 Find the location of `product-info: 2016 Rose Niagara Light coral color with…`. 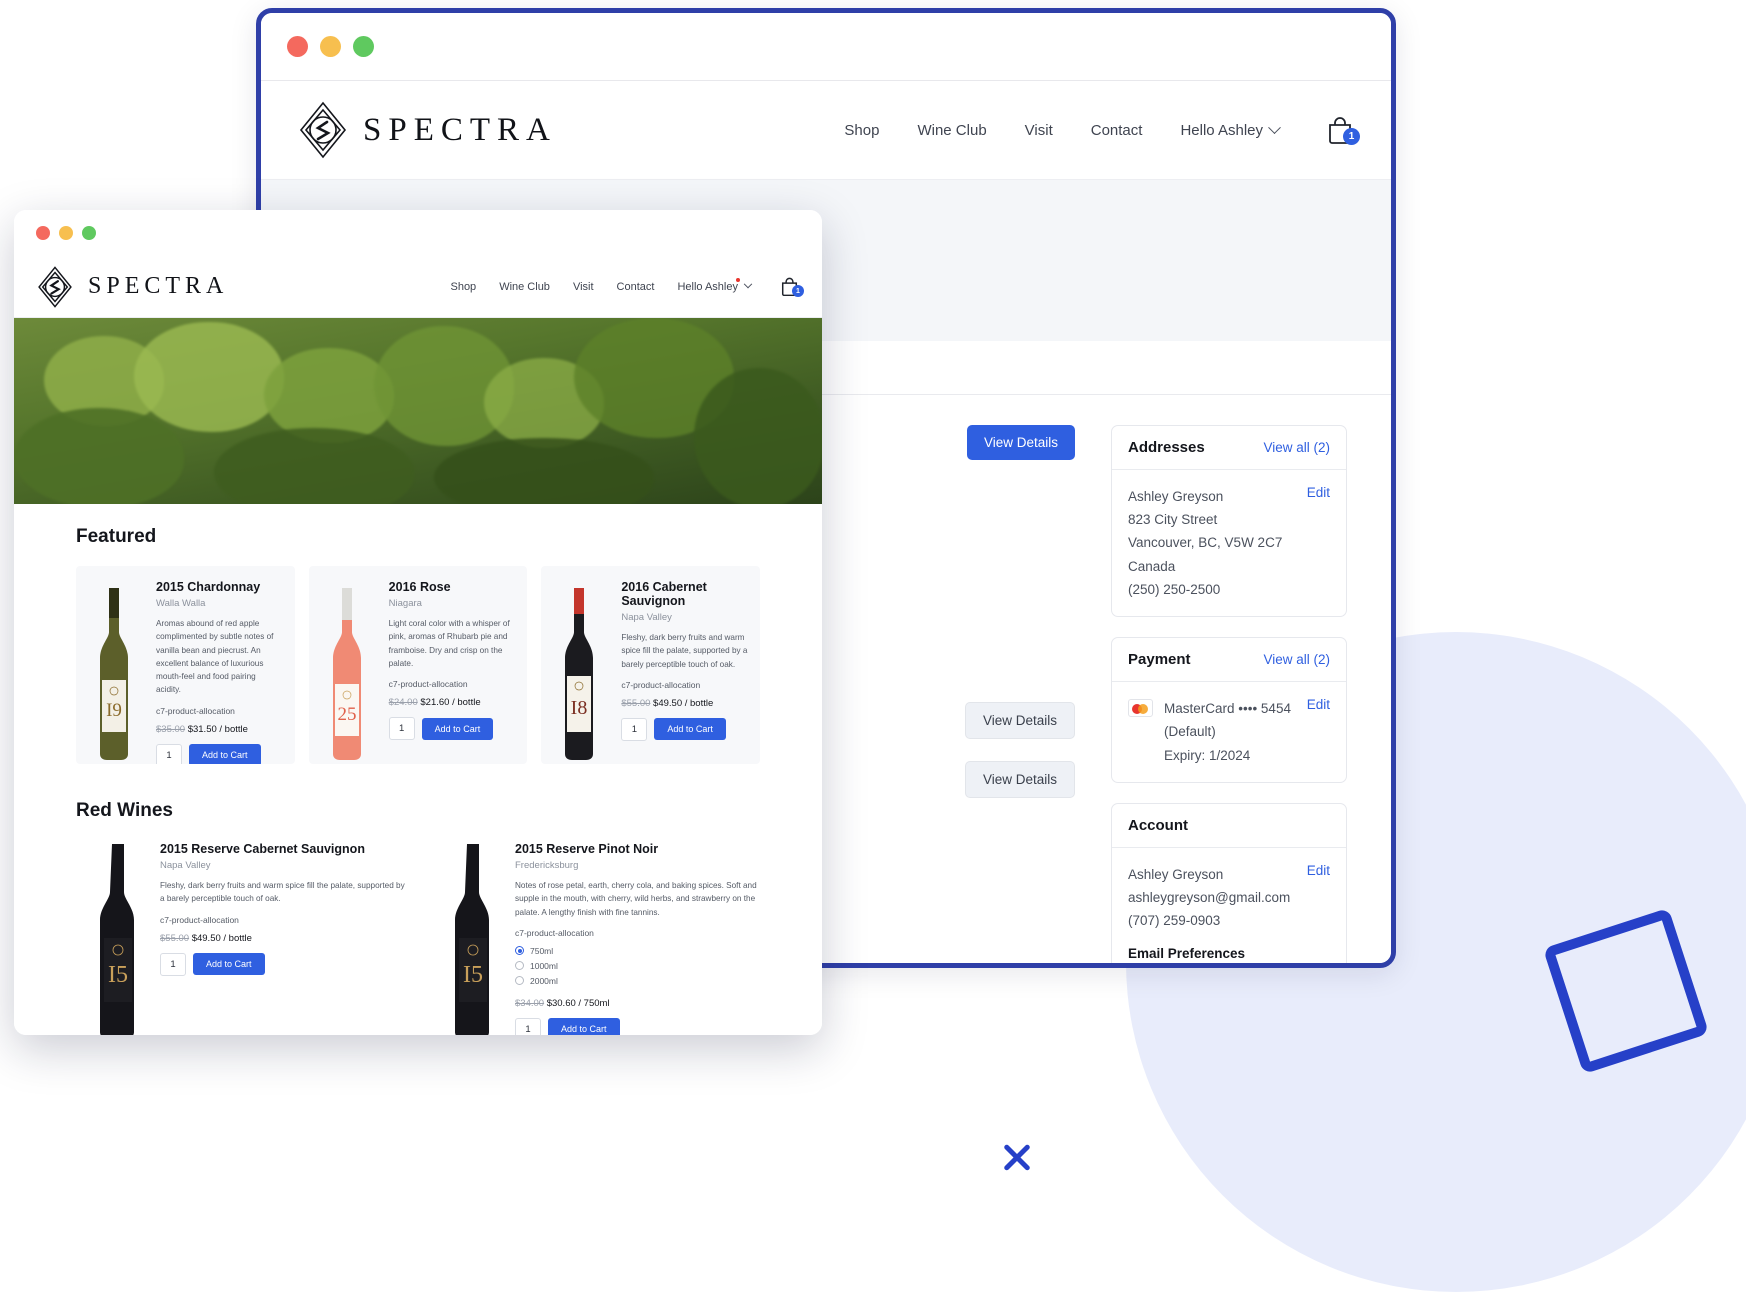

product-info: 2016 Rose Niagara Light coral color with… is located at coordinates (456, 665).